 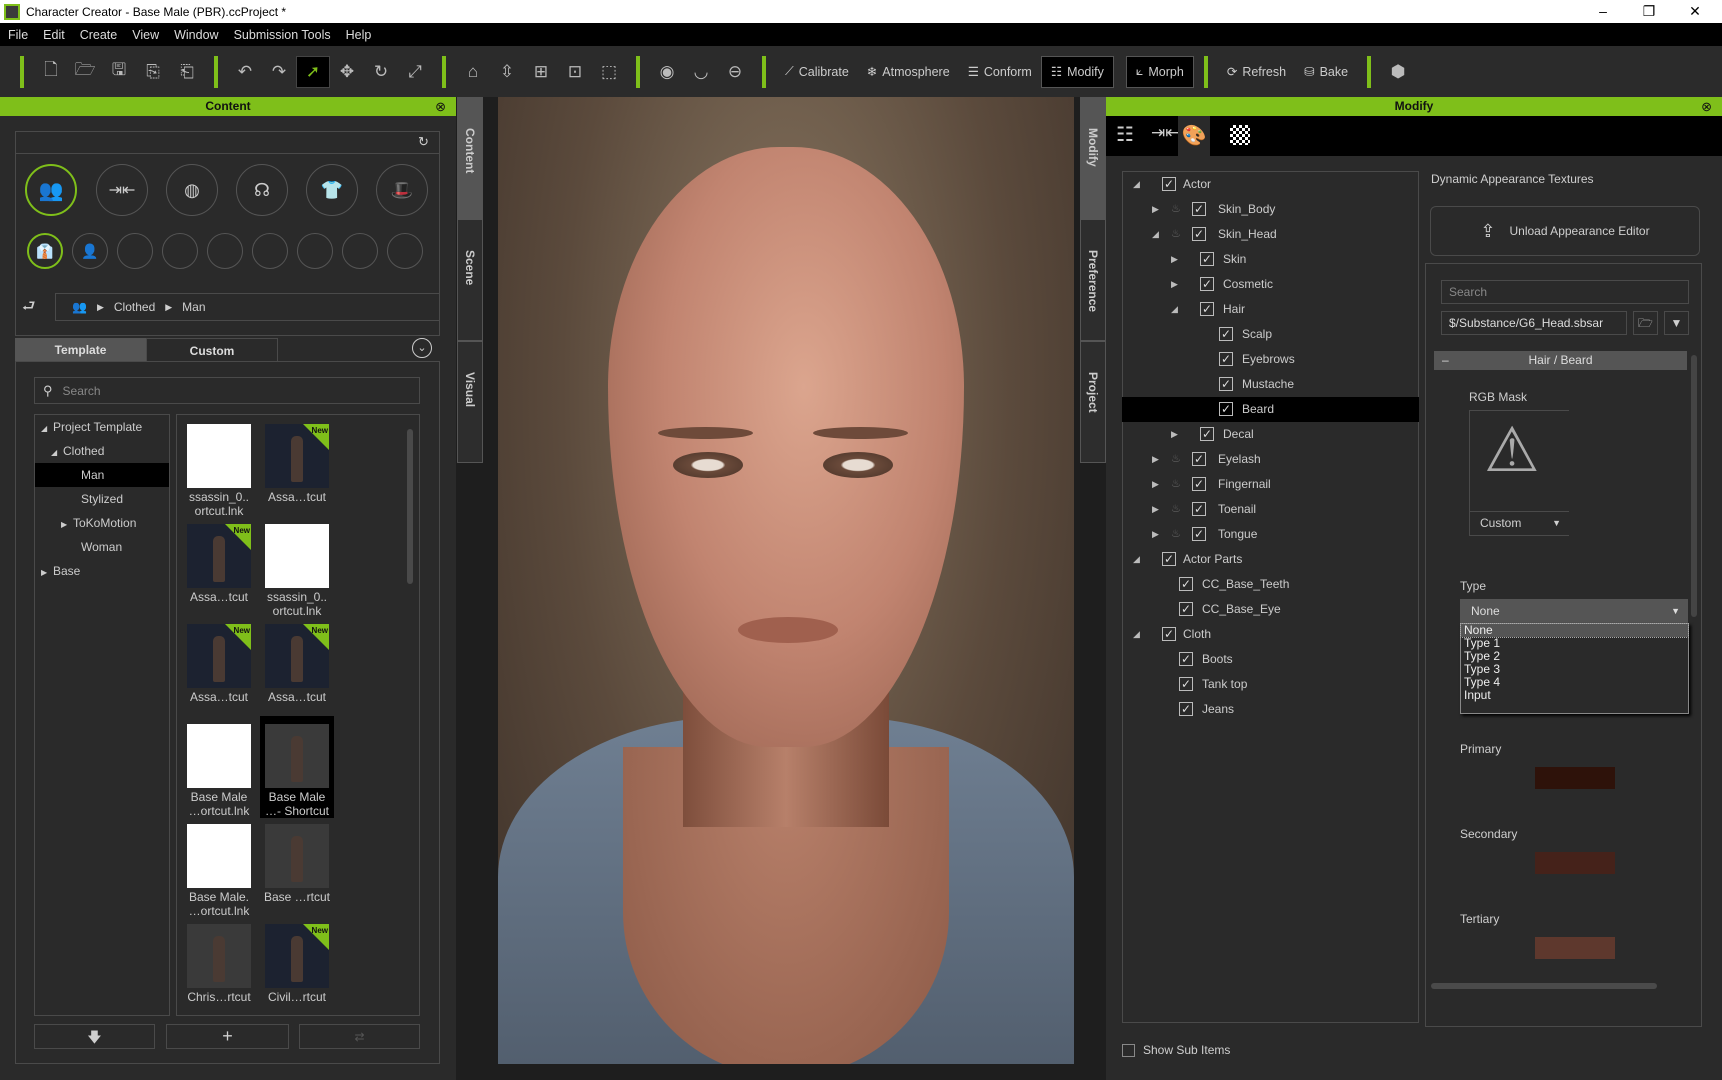 What do you see at coordinates (1565, 292) in the screenshot?
I see `substance-search-input: Search` at bounding box center [1565, 292].